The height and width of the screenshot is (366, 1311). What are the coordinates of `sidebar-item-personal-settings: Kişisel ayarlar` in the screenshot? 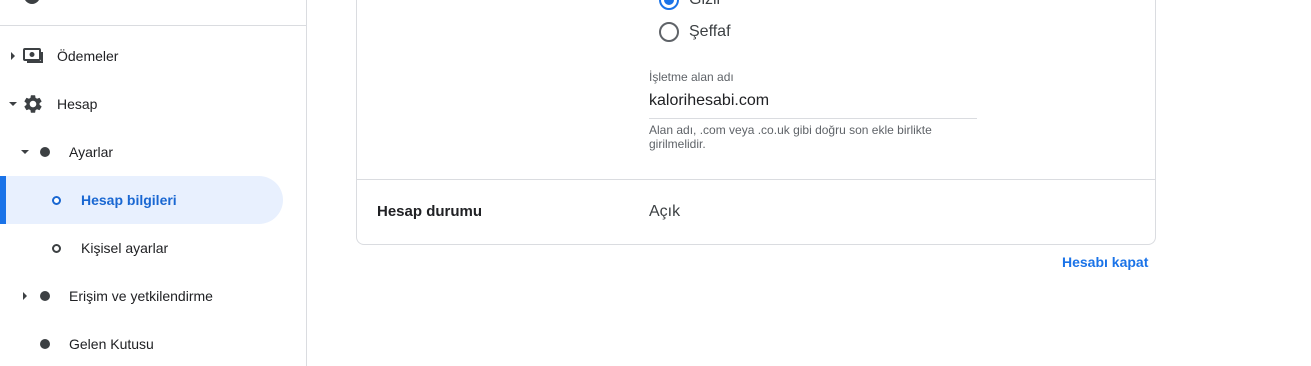 It's located at (141, 248).